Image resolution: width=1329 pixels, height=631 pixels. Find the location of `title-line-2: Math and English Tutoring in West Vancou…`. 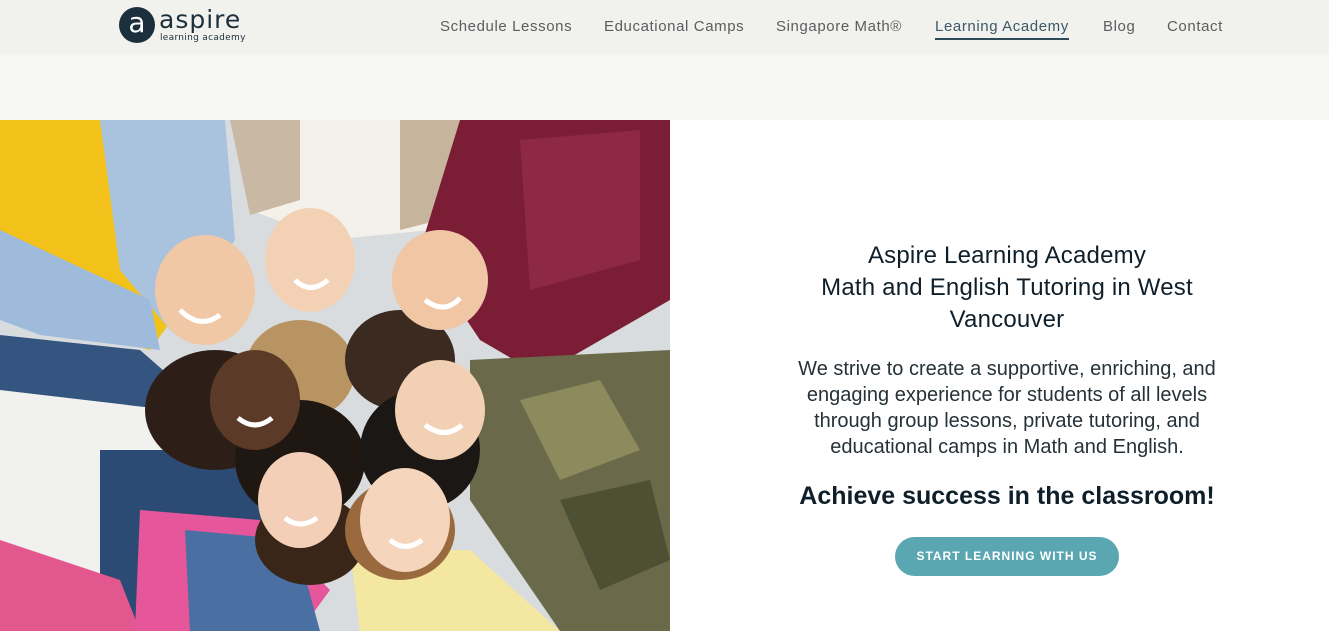

title-line-2: Math and English Tutoring in West Vancou… is located at coordinates (1007, 303).